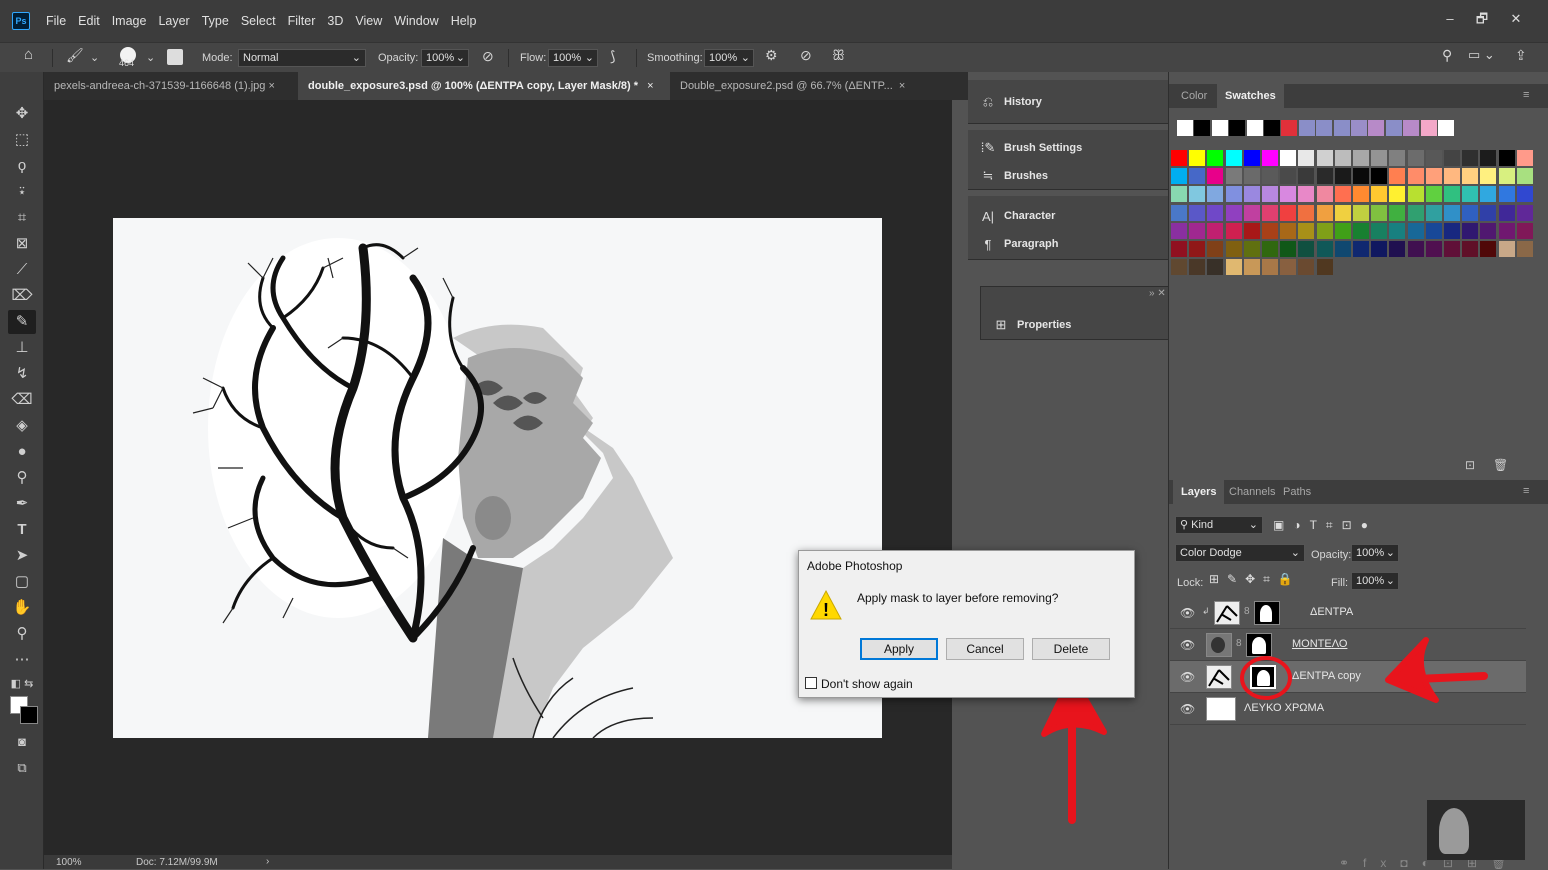  Describe the element at coordinates (1526, 491) in the screenshot. I see `panel-menu-icon: ≡` at that location.